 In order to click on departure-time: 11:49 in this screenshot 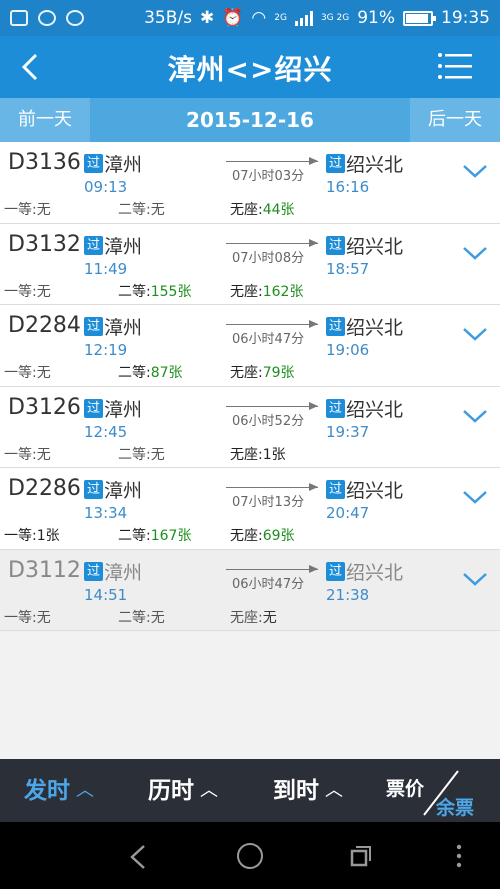, I will do `click(106, 268)`.